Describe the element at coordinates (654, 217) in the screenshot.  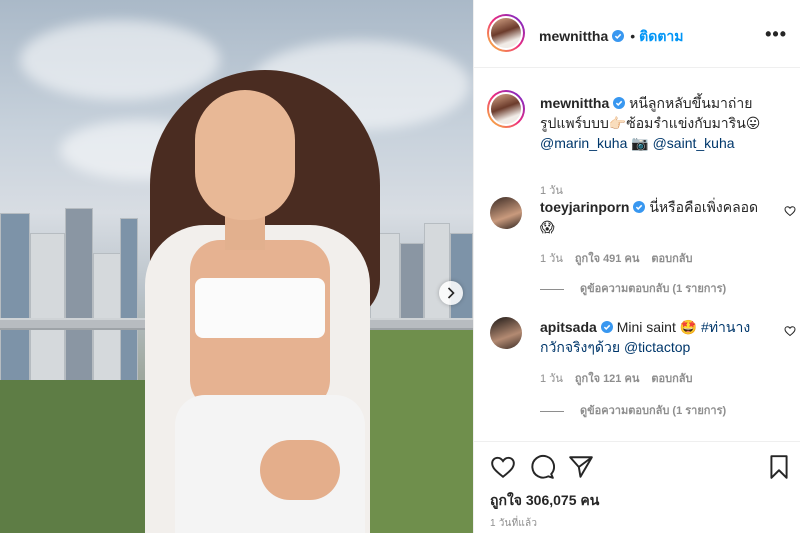
I see `comment-text: toeyjarinporn นี่หรือคือเพิ่งคลอด😱` at that location.